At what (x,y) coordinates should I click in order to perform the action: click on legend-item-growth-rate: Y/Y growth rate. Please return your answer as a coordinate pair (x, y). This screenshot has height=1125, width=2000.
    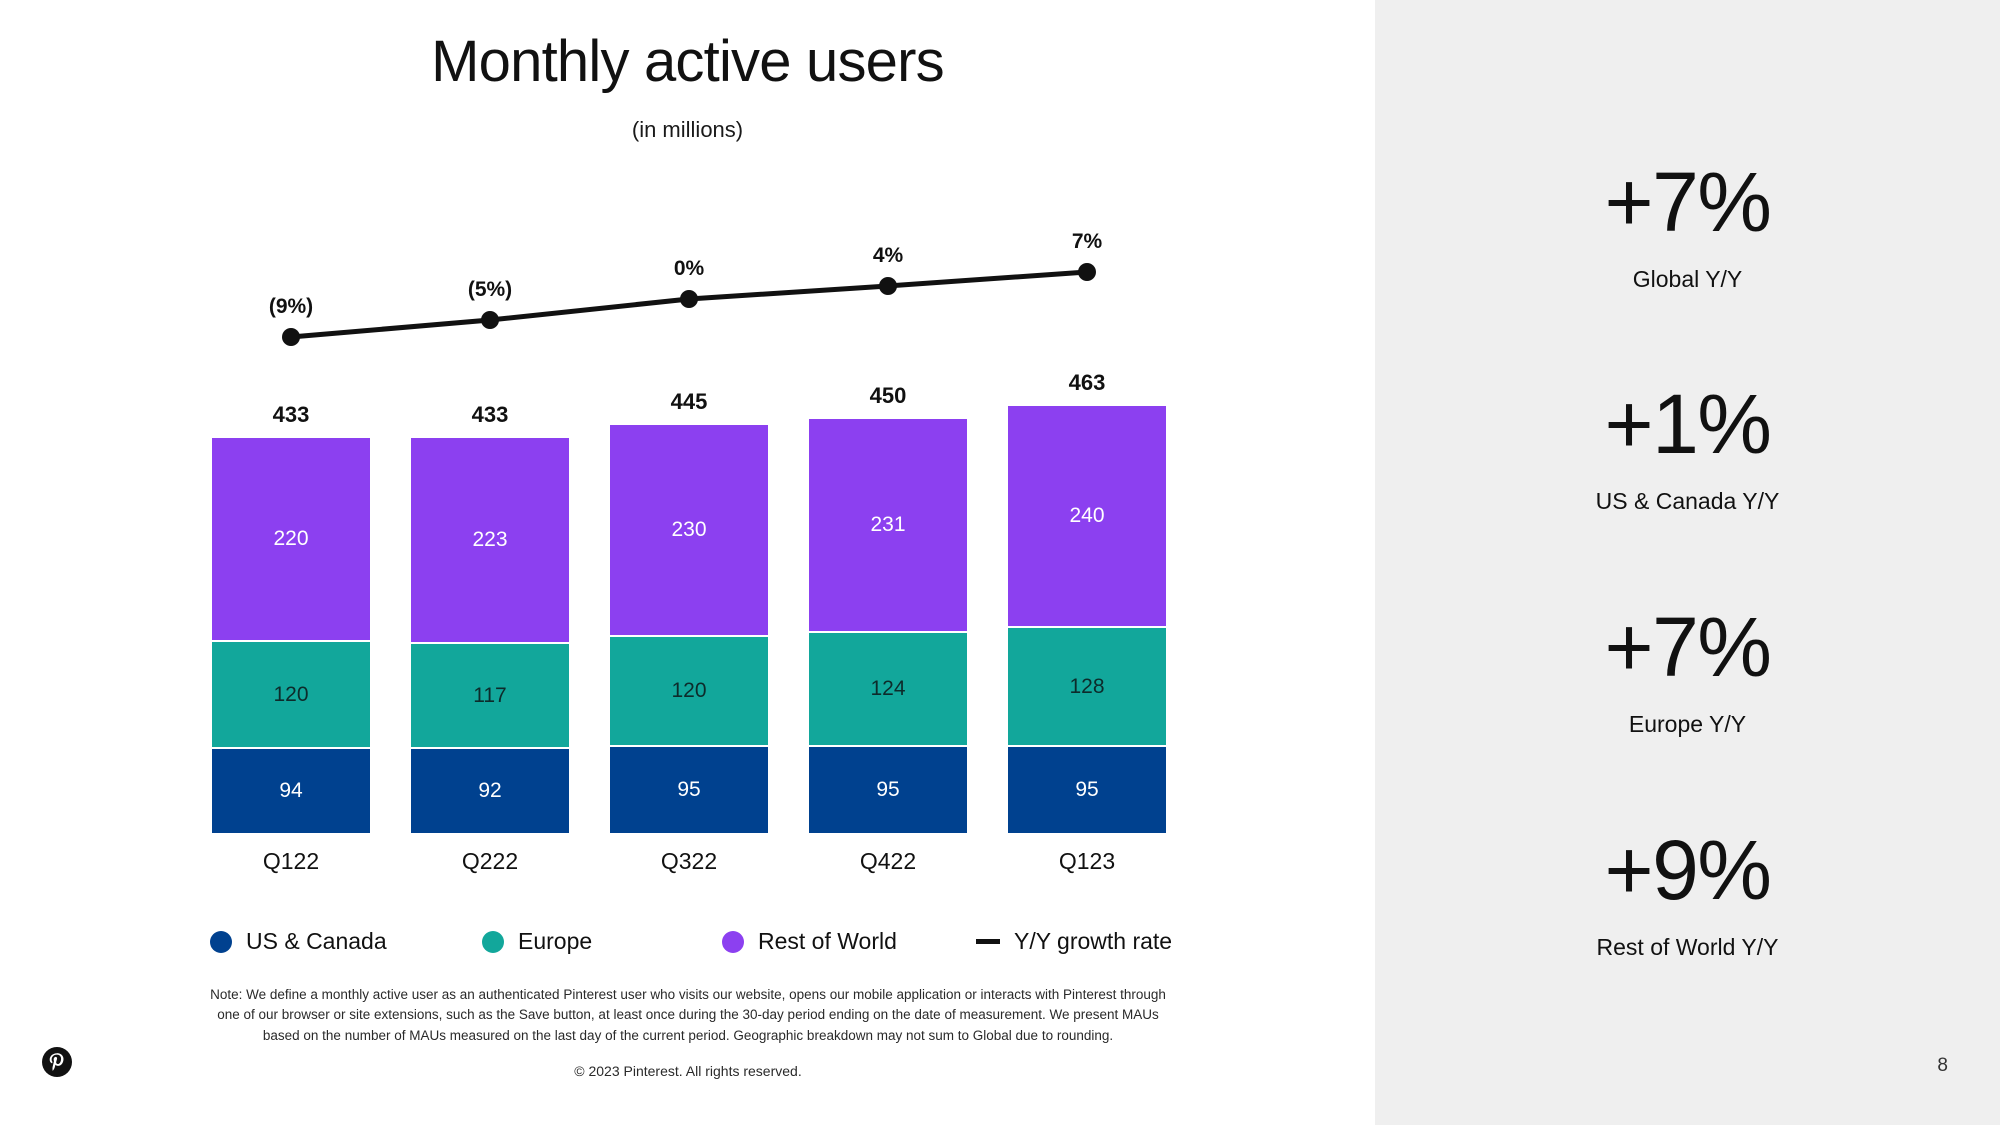
    Looking at the image, I should click on (1074, 941).